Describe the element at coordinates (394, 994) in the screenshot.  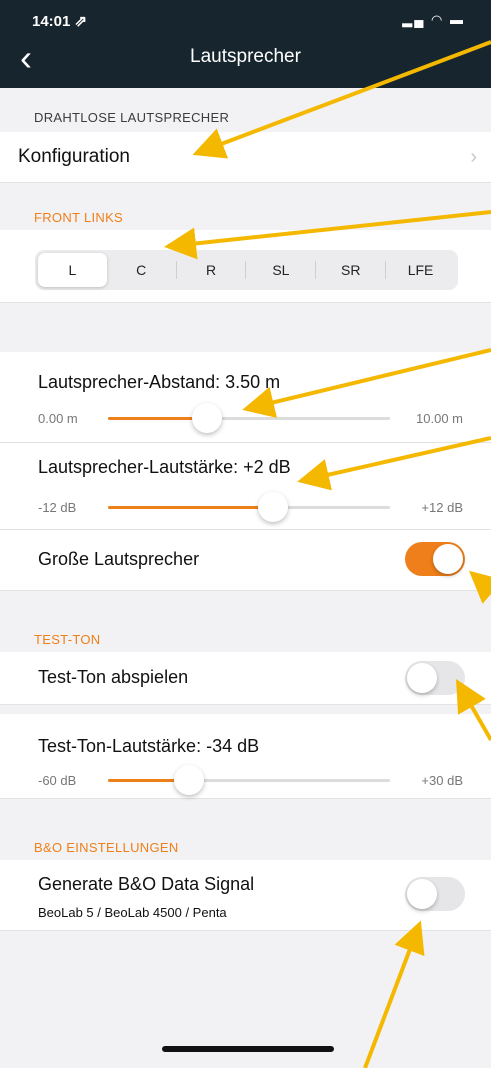
I see `annotation-arrow` at that location.